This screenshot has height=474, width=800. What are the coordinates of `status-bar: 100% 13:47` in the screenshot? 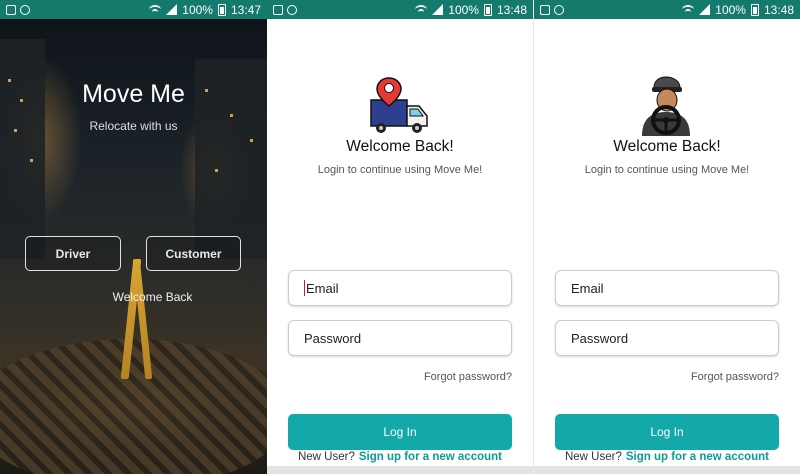 It's located at (133, 9).